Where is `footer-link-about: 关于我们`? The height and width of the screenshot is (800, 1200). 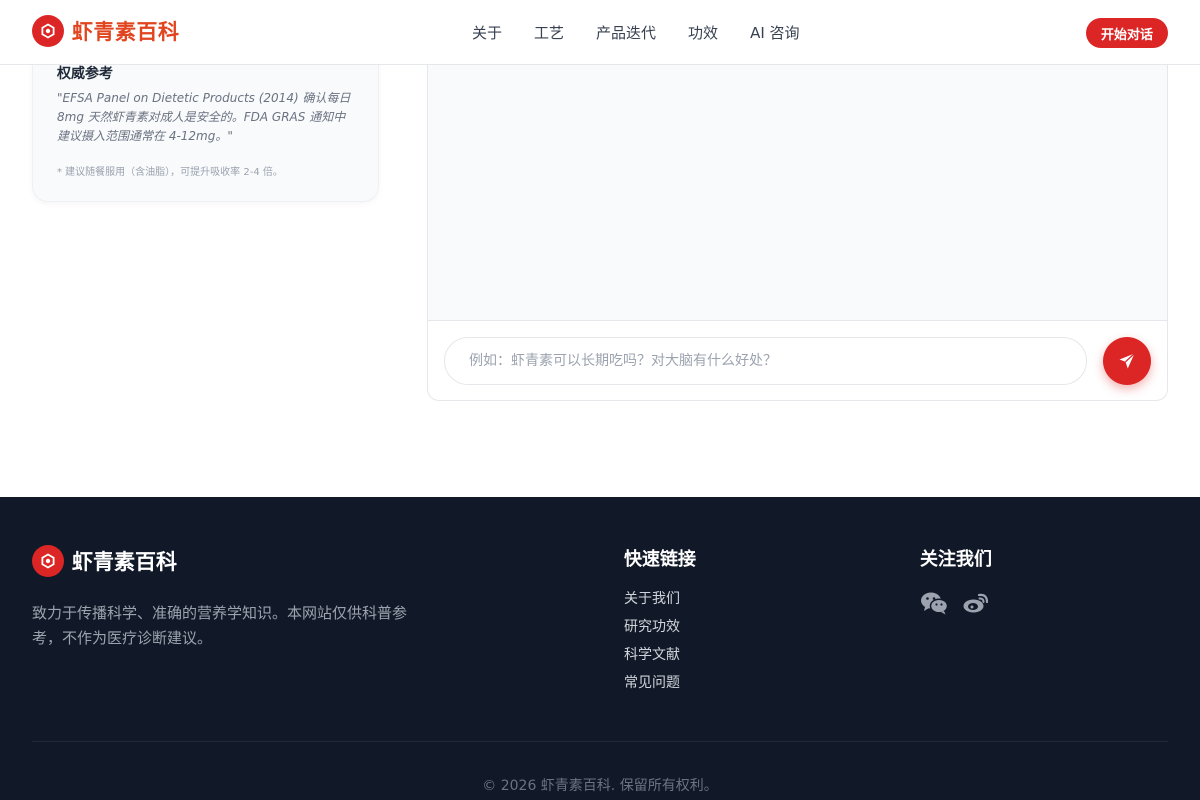
footer-link-about: 关于我们 is located at coordinates (652, 603).